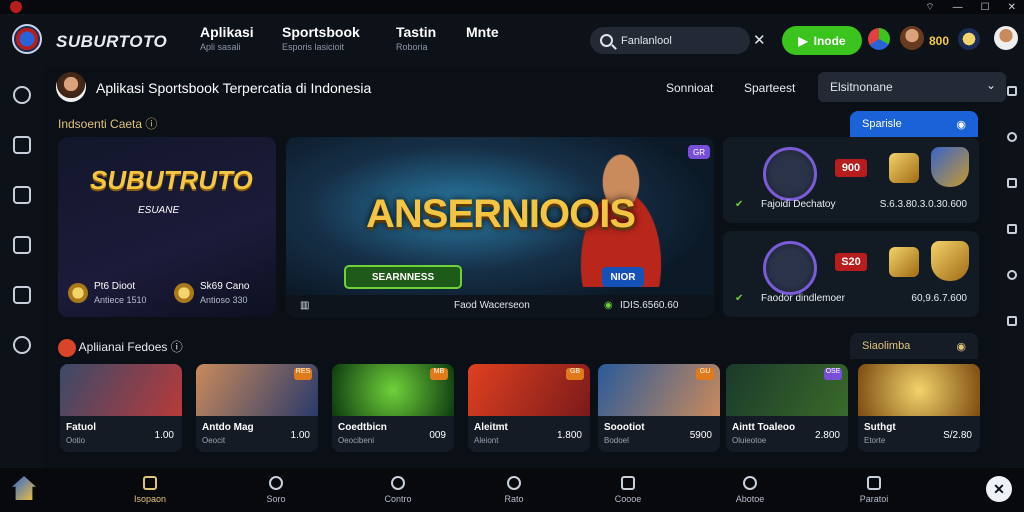 Image resolution: width=1024 pixels, height=512 pixels. What do you see at coordinates (439, 374) in the screenshot?
I see `game-tag: MB` at bounding box center [439, 374].